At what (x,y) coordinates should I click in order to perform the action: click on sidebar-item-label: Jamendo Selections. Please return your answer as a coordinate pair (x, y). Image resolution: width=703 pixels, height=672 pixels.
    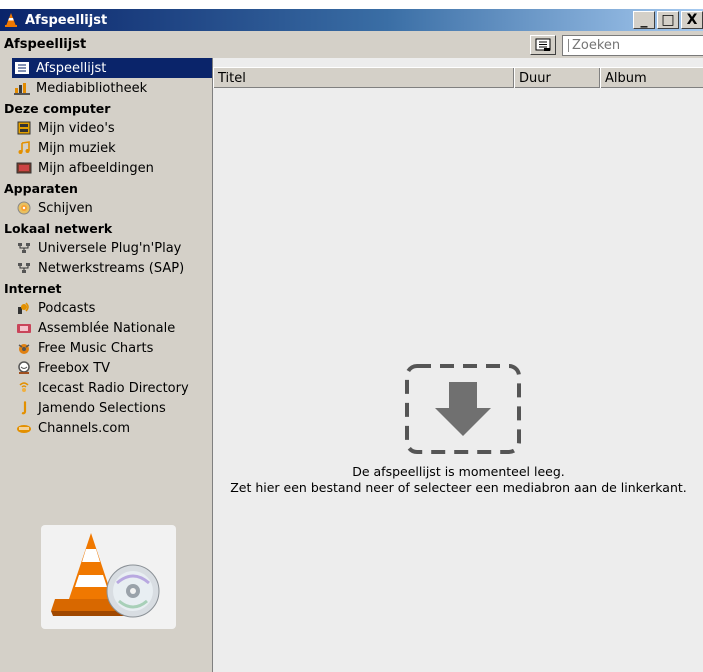
    Looking at the image, I should click on (102, 408).